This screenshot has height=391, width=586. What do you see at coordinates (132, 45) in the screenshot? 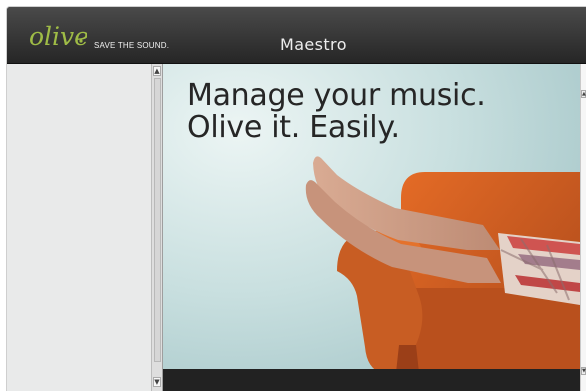
I see `brand-tagline: SAVE THE SOUND.` at bounding box center [132, 45].